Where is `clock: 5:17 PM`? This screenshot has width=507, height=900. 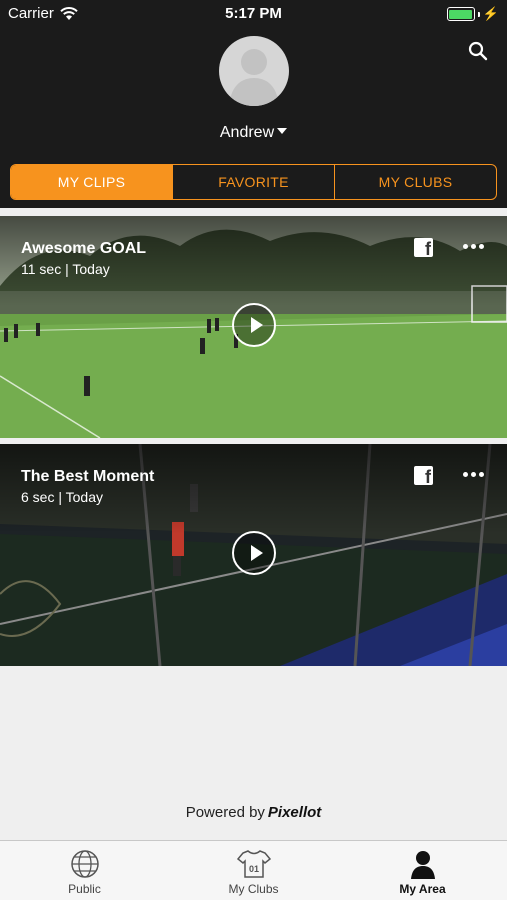
clock: 5:17 PM is located at coordinates (253, 13).